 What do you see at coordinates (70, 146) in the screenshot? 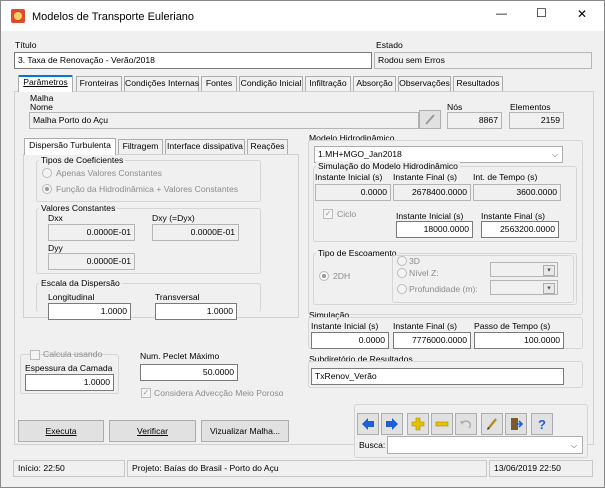
I see `subtab-dispersao: Dispersão Turbulenta` at bounding box center [70, 146].